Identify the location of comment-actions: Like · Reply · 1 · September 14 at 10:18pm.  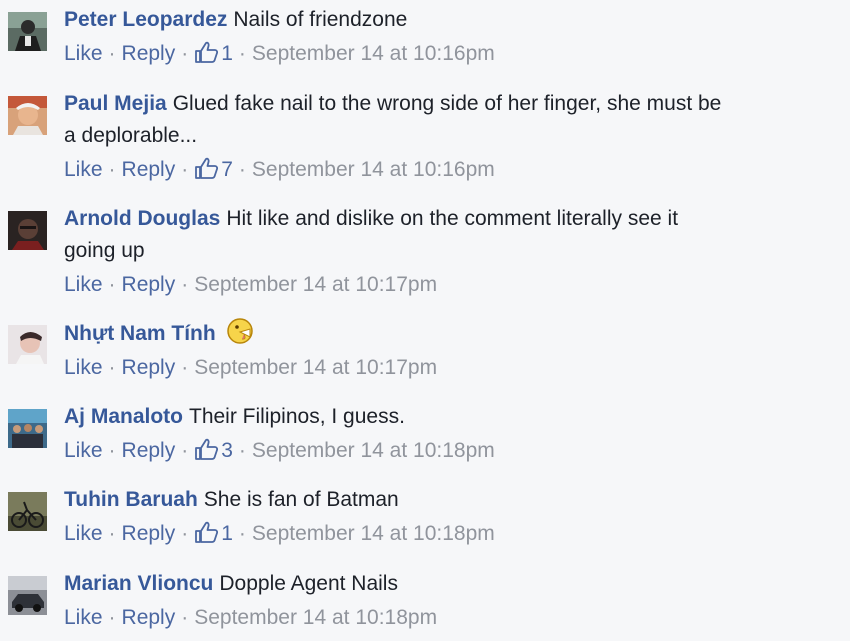
(279, 533).